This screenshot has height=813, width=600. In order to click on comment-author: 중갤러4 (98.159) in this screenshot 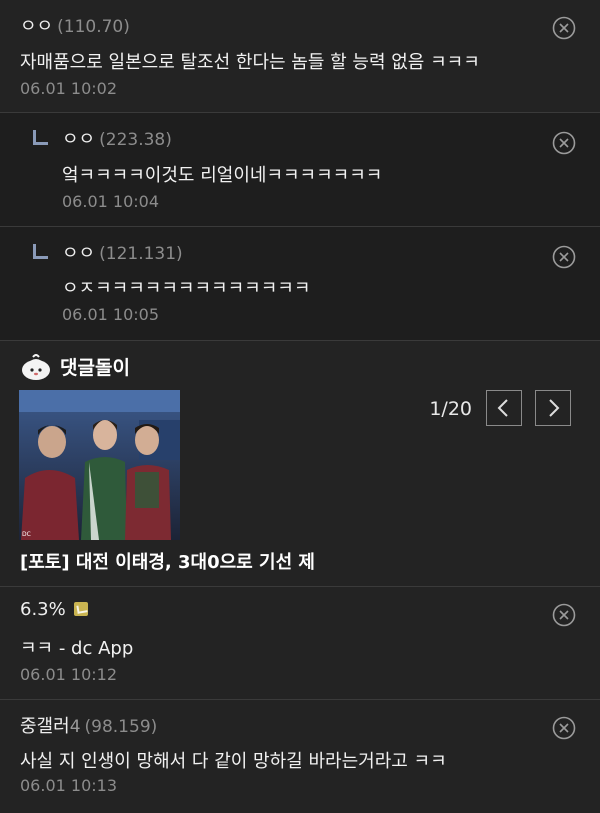, I will do `click(88, 725)`.